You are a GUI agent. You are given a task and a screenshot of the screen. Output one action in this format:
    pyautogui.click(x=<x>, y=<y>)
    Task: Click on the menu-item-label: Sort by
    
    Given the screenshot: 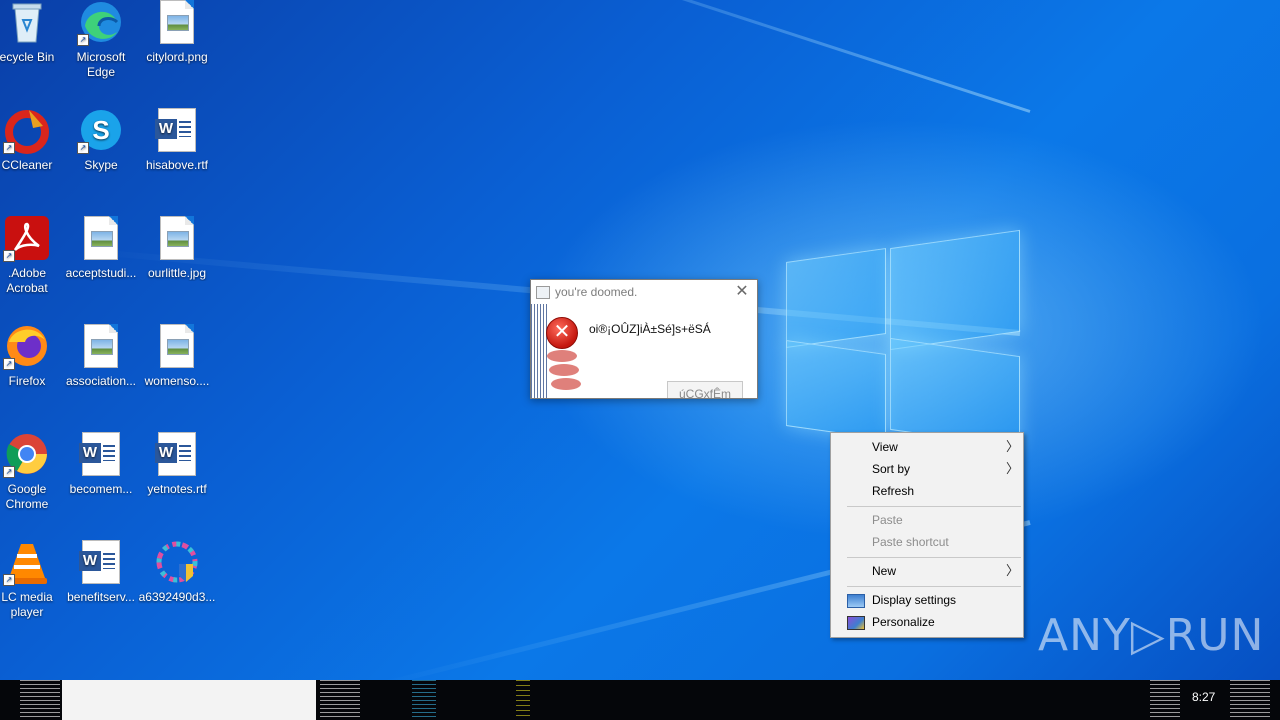 What is the action you would take?
    pyautogui.click(x=891, y=469)
    